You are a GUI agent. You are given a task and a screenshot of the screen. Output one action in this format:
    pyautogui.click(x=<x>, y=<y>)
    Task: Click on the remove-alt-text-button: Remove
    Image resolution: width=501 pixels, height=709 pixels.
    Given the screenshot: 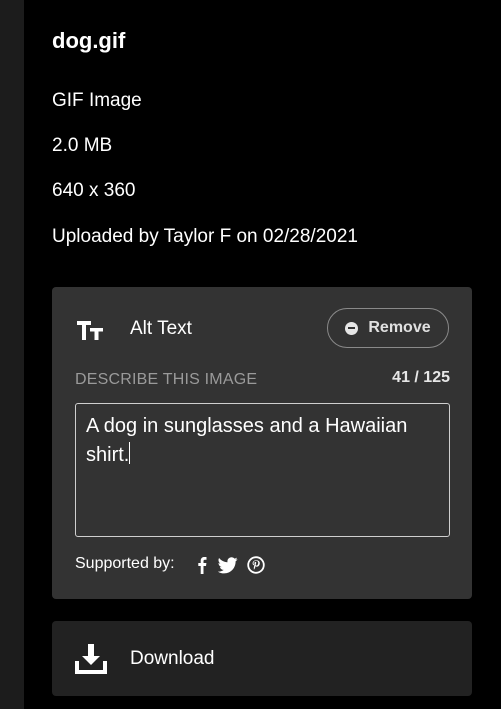 What is the action you would take?
    pyautogui.click(x=388, y=328)
    